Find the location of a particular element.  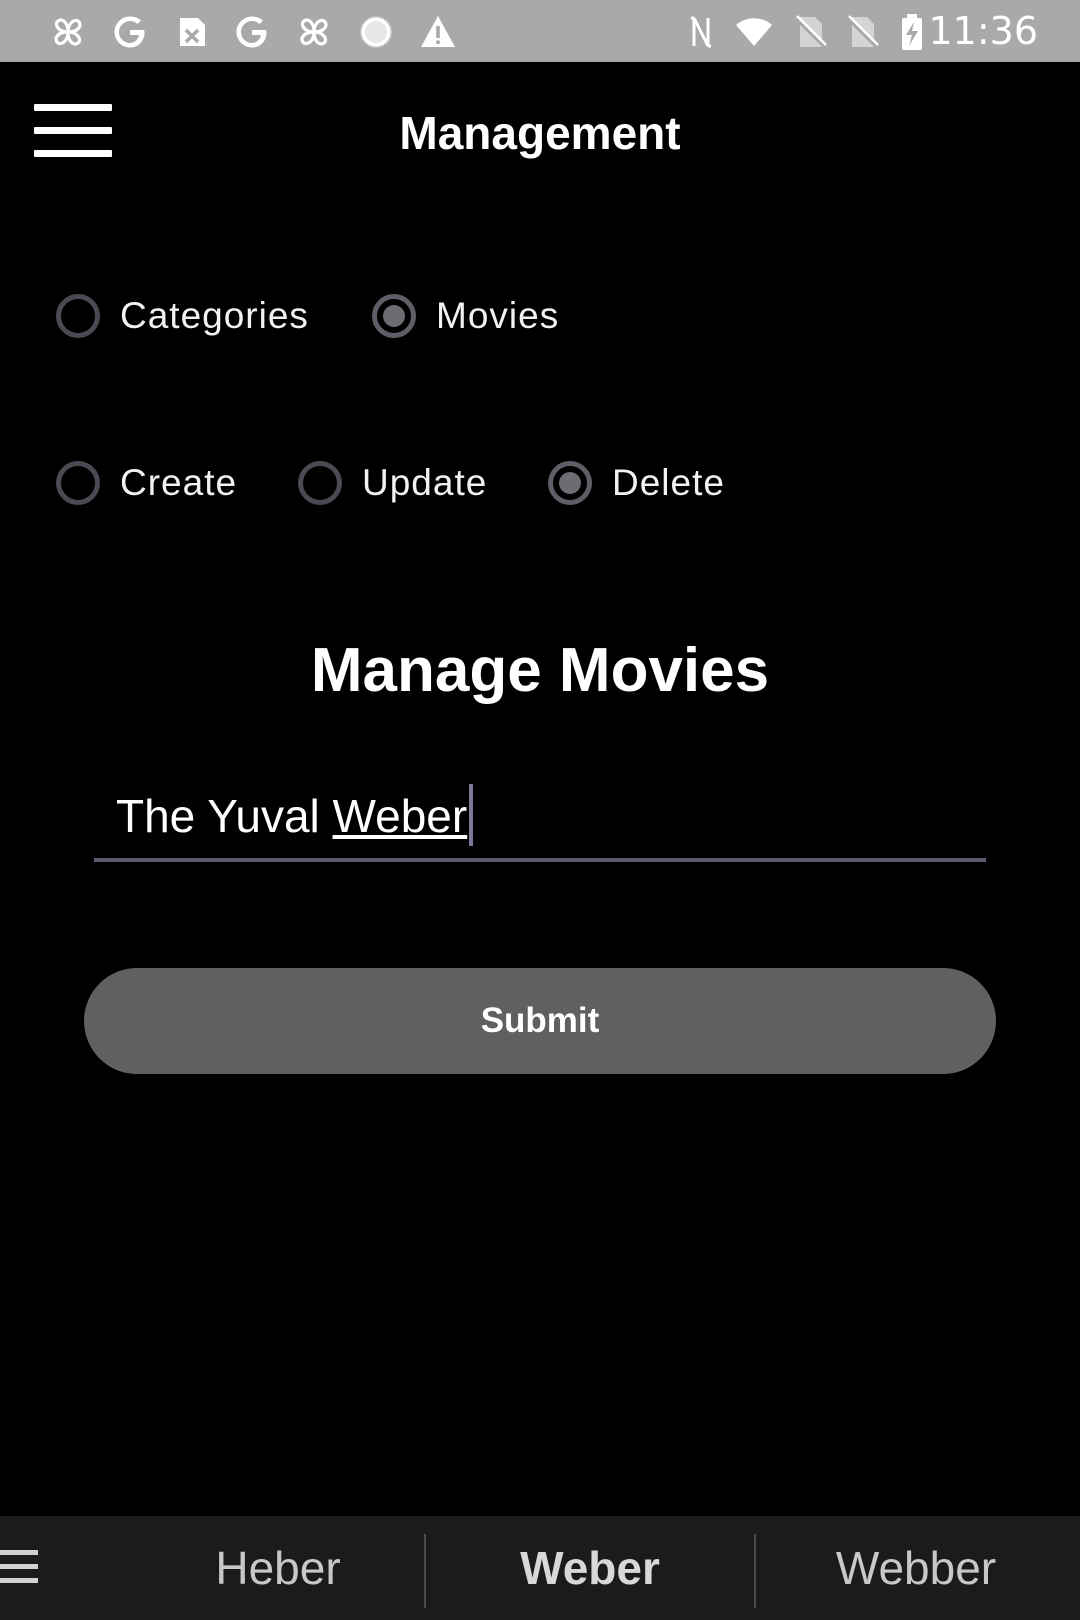

keyboard-menu-icon is located at coordinates (20, 1568).